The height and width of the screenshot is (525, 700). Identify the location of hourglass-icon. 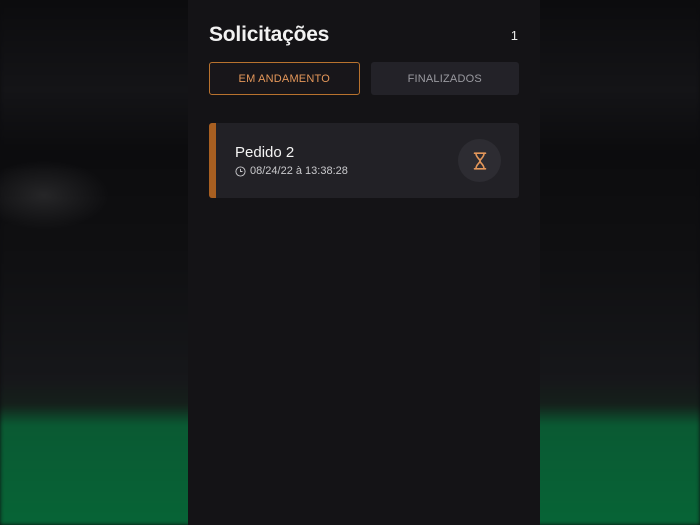
(479, 160).